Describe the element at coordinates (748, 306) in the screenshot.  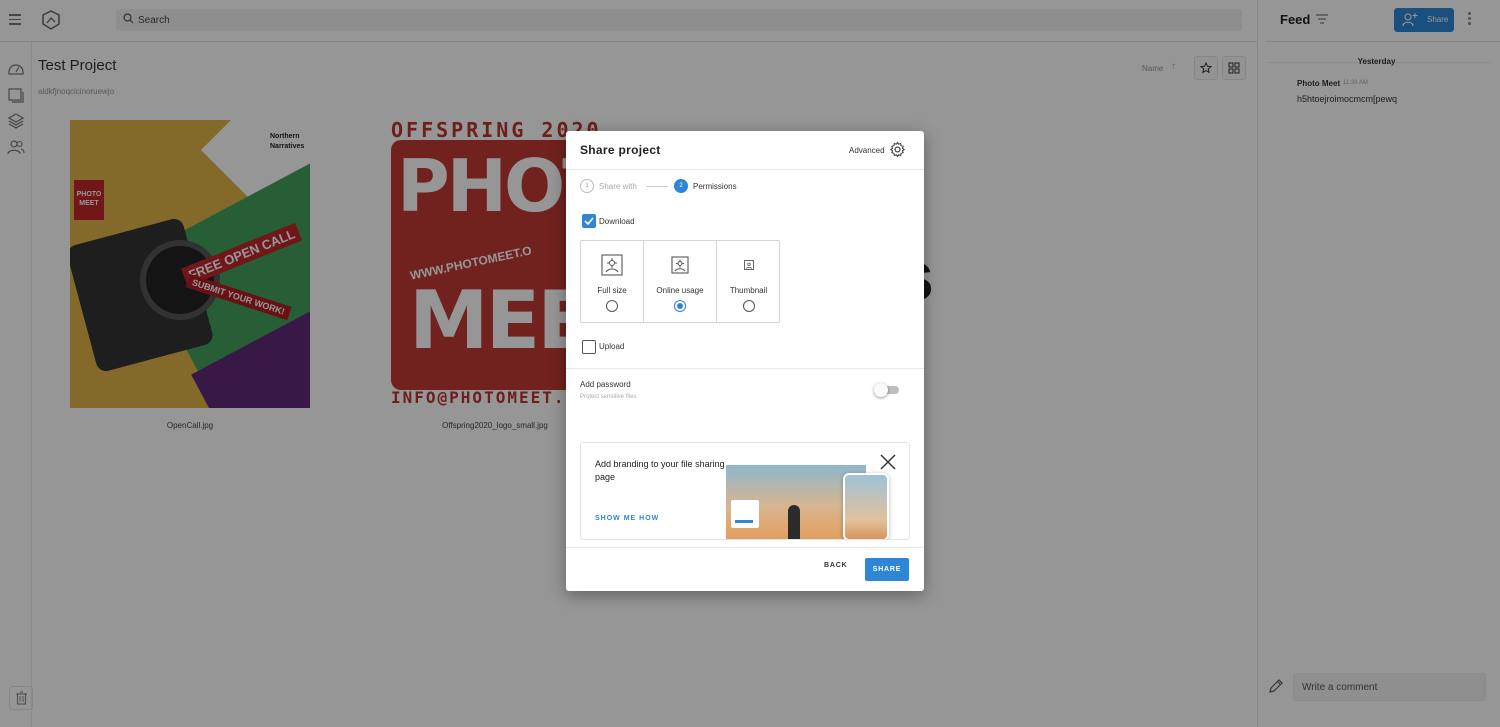
I see `thumbnail-radio` at that location.